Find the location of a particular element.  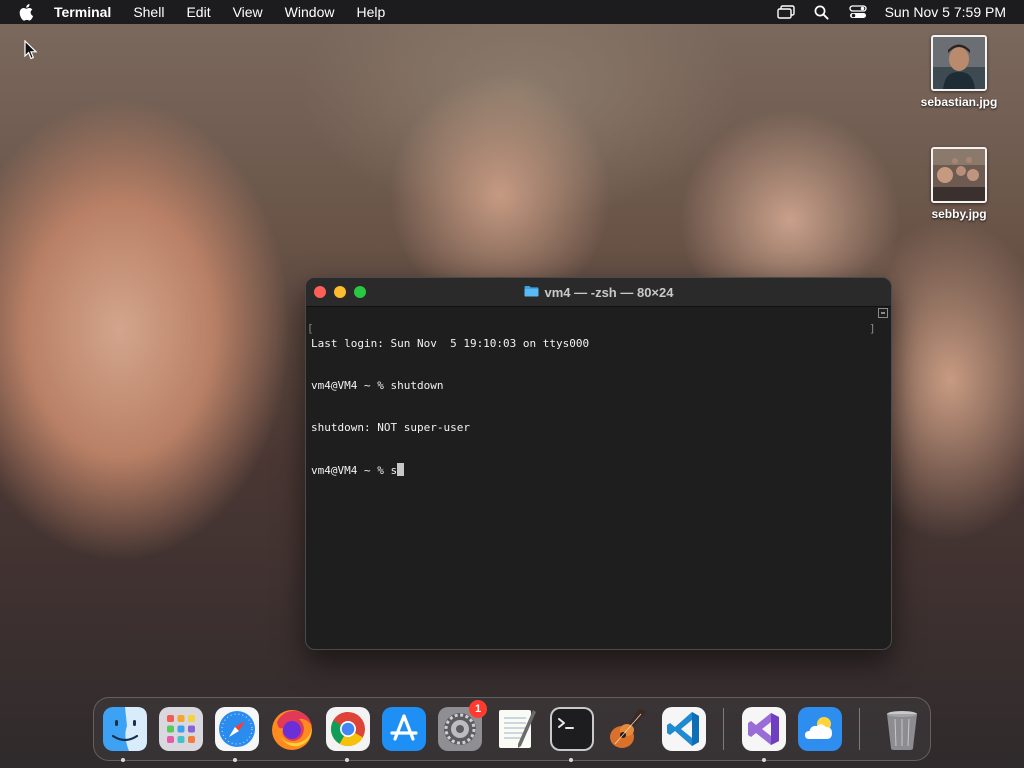

apple-menu-icon is located at coordinates (27, 12).